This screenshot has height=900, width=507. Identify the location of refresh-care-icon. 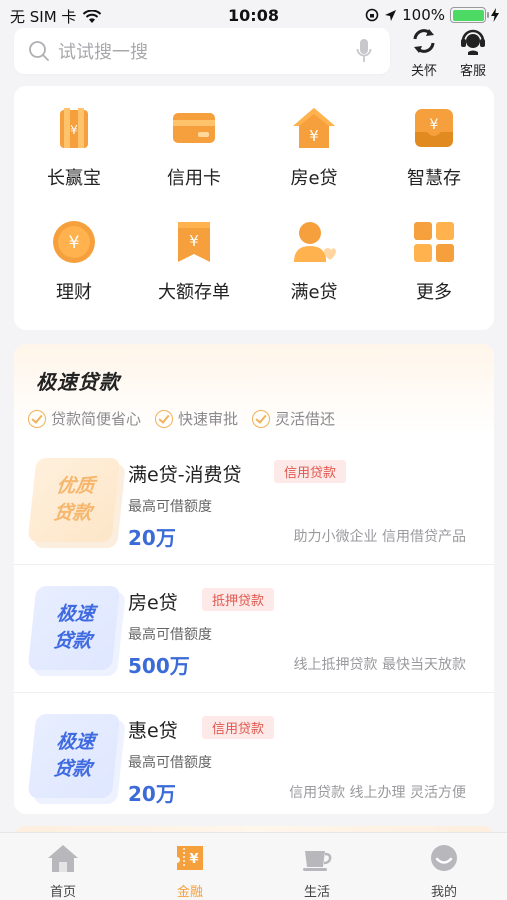
(424, 41).